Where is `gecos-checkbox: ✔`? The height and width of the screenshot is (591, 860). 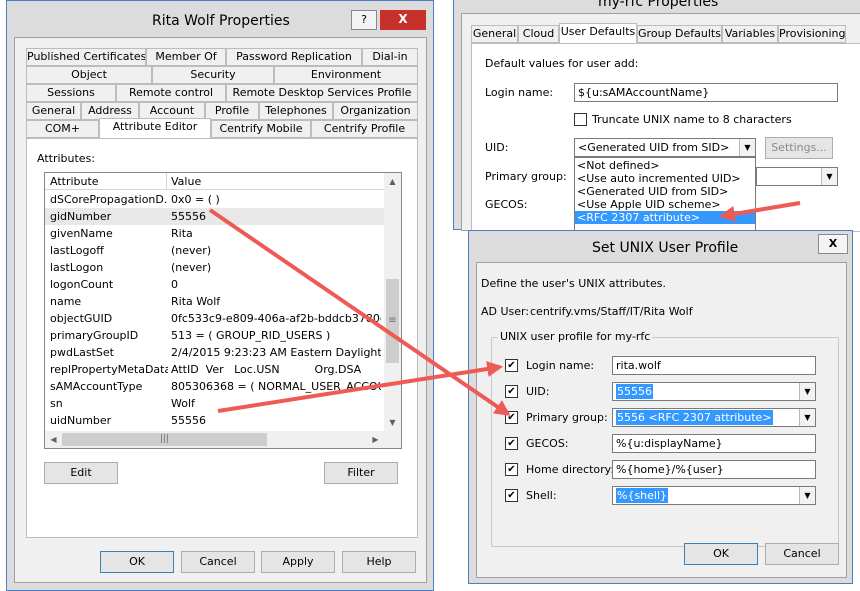 gecos-checkbox: ✔ is located at coordinates (511, 443).